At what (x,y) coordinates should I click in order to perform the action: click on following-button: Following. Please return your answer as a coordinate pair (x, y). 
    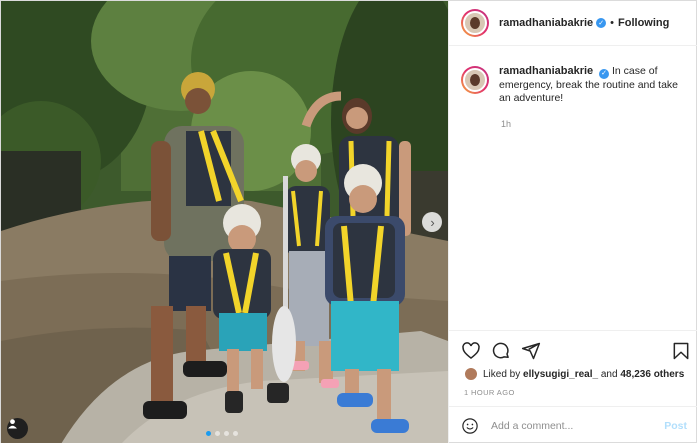
    Looking at the image, I should click on (643, 23).